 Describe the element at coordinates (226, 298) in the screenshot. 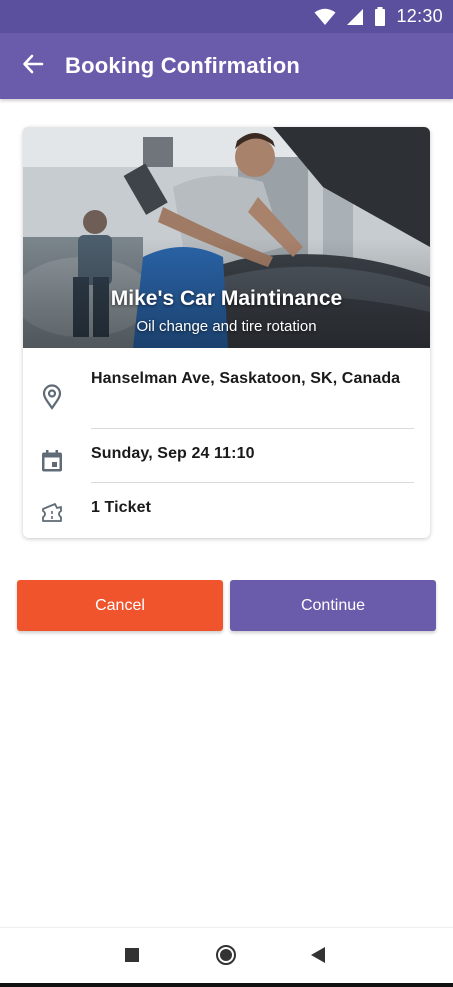

I see `business-name: Mike's Car Maintinance` at that location.